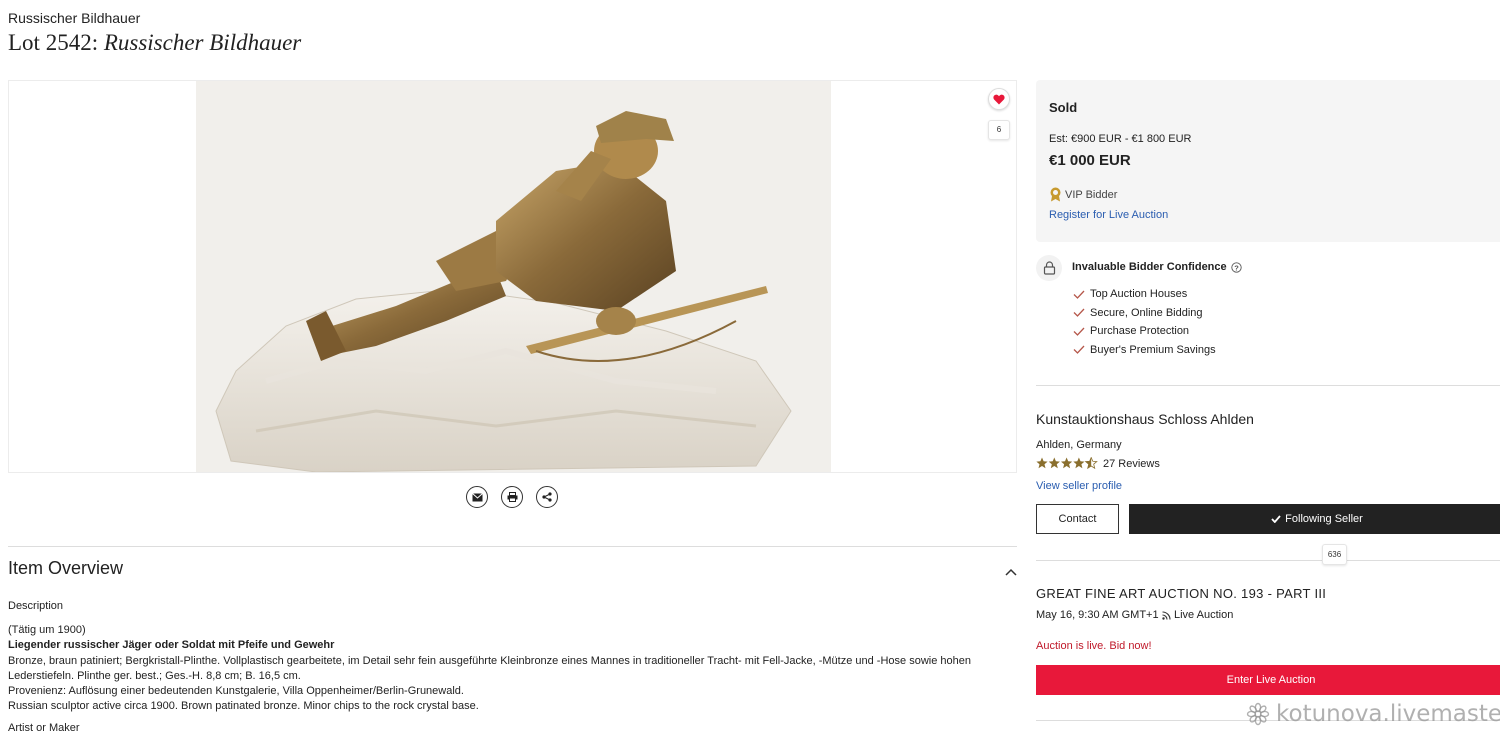 This screenshot has width=1500, height=734. I want to click on live-feed-icon, so click(1166, 615).